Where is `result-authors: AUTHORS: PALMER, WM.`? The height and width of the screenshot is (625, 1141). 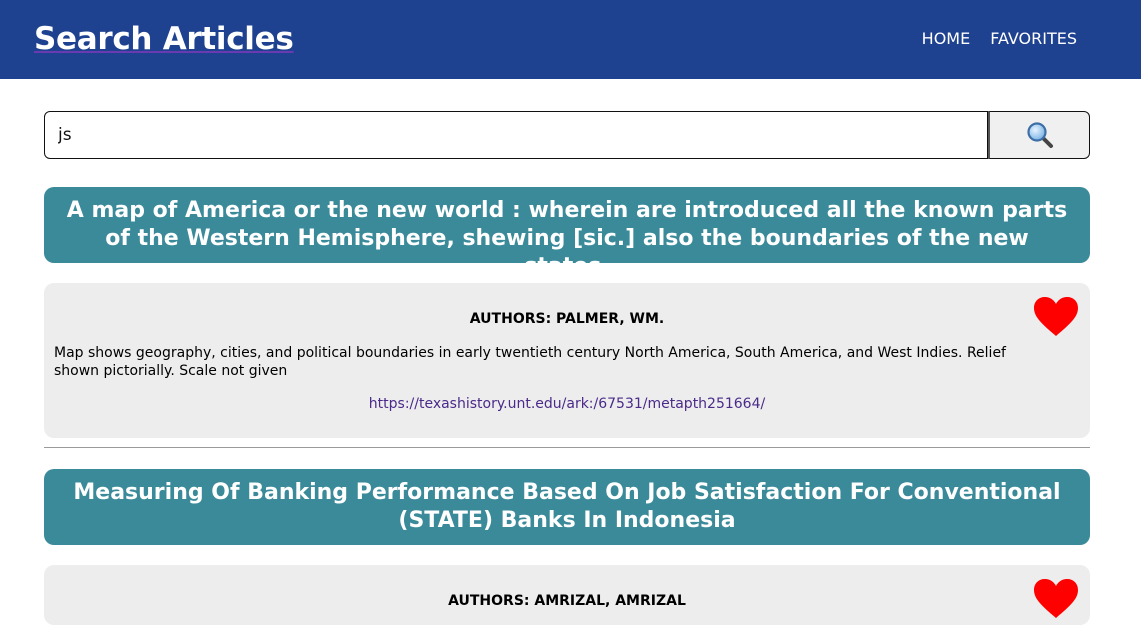
result-authors: AUTHORS: PALMER, WM. is located at coordinates (567, 319).